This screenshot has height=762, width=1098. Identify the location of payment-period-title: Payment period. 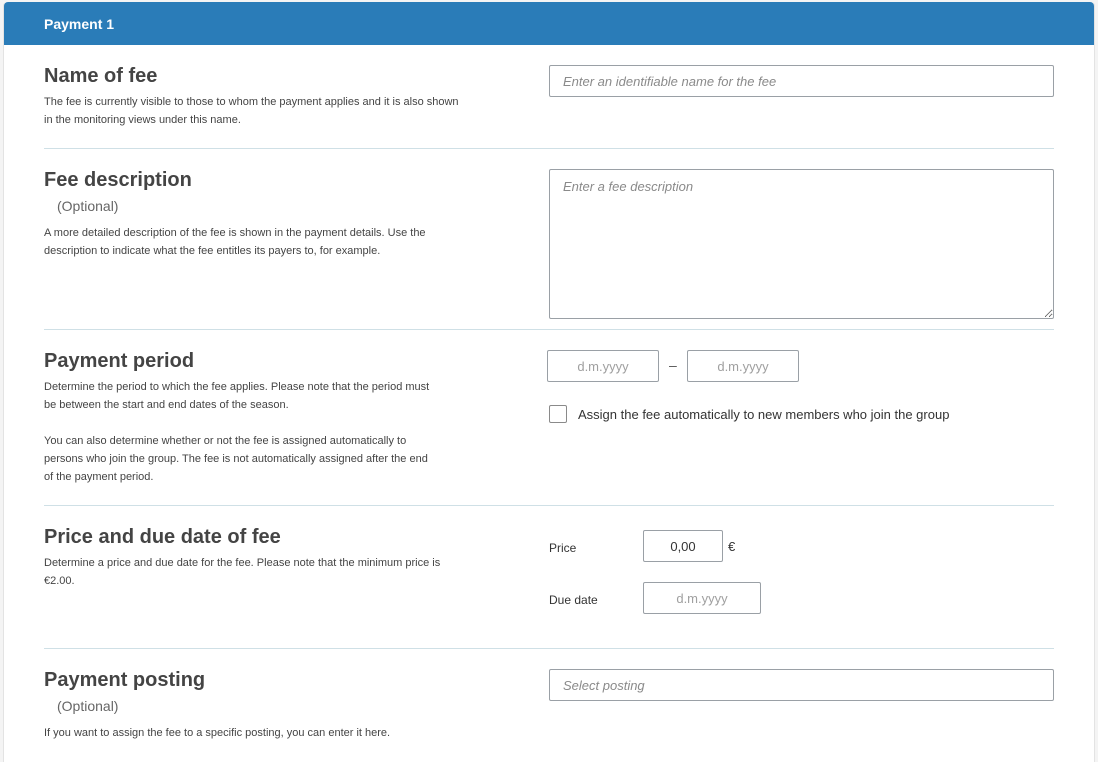
(119, 361).